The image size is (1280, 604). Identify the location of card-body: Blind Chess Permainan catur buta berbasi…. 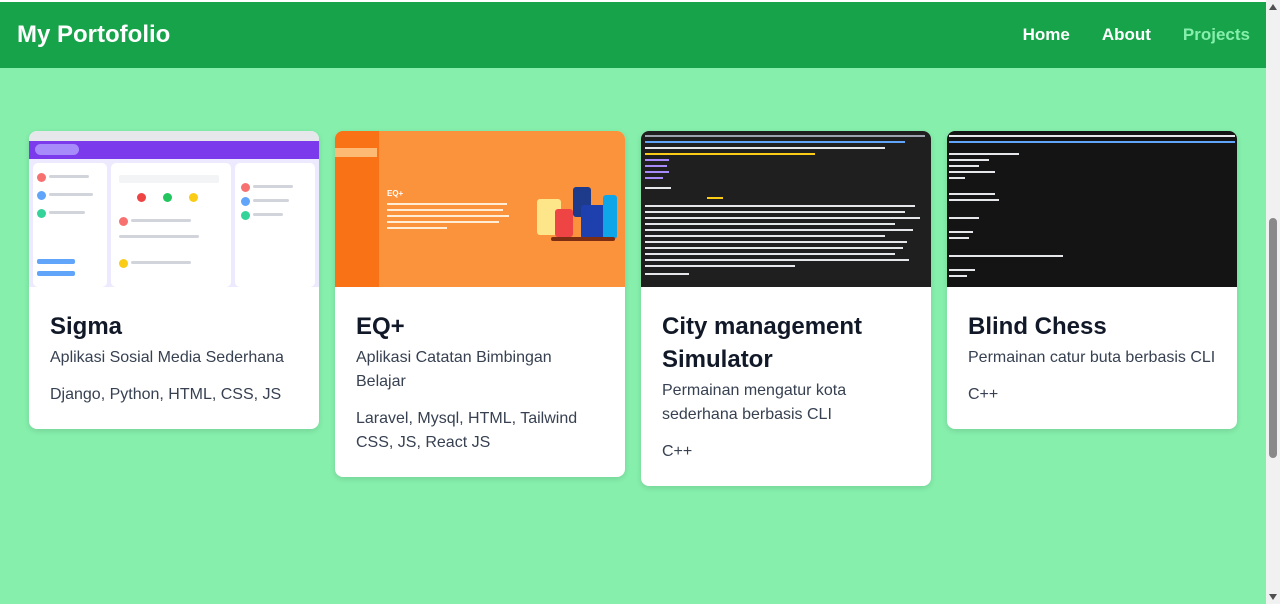
(1092, 358).